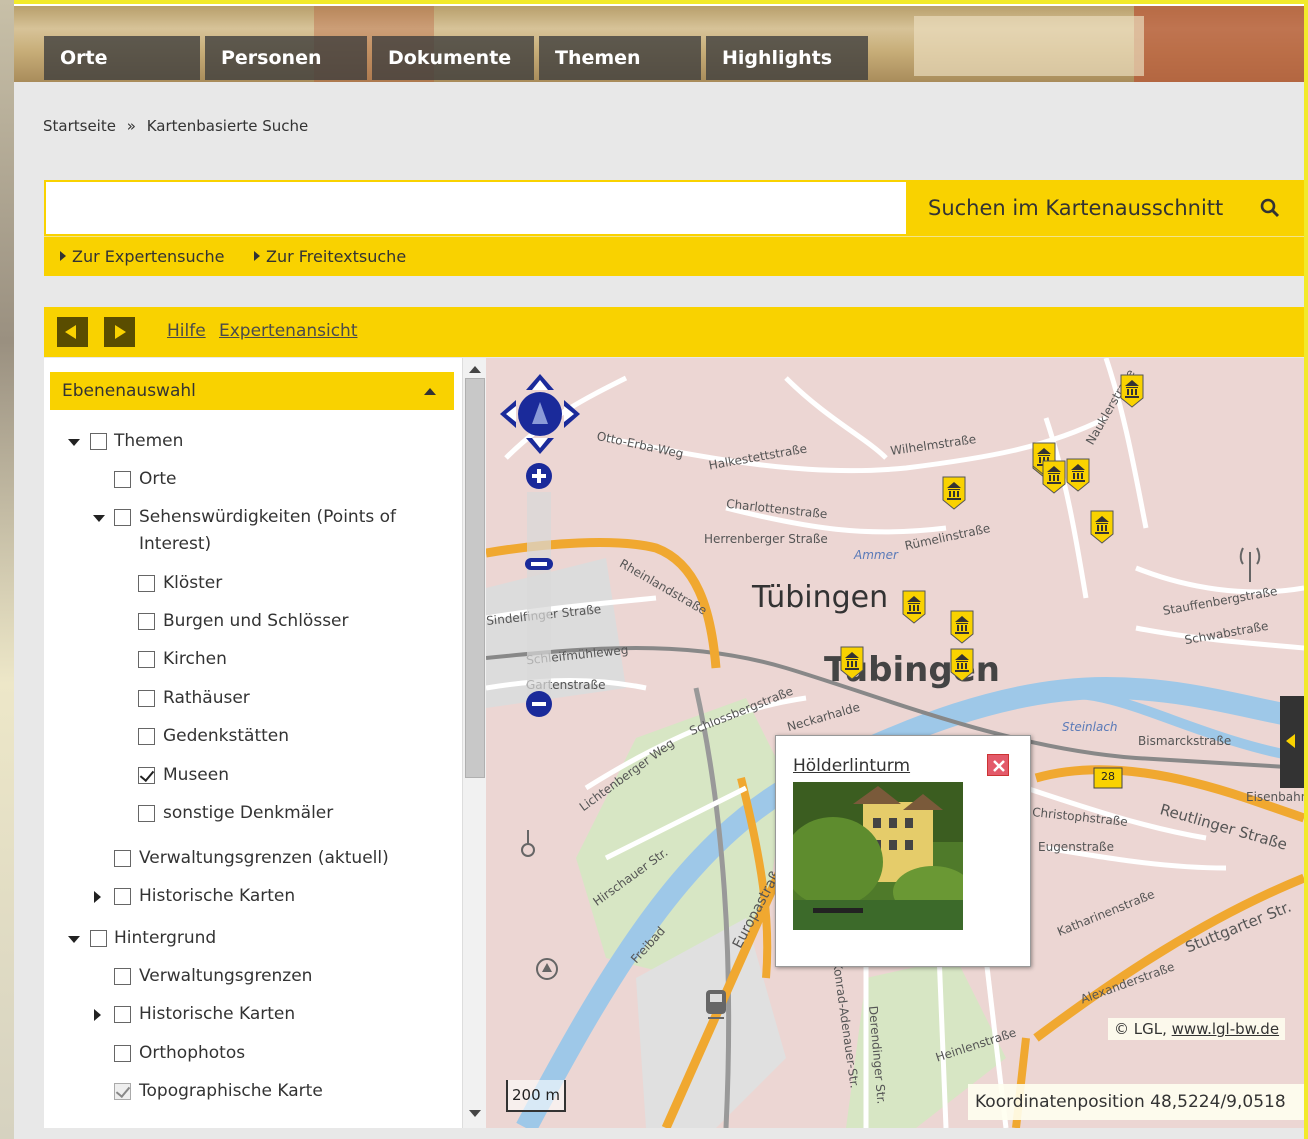 The height and width of the screenshot is (1139, 1308). I want to click on layer-panel-scrollbar, so click(474, 743).